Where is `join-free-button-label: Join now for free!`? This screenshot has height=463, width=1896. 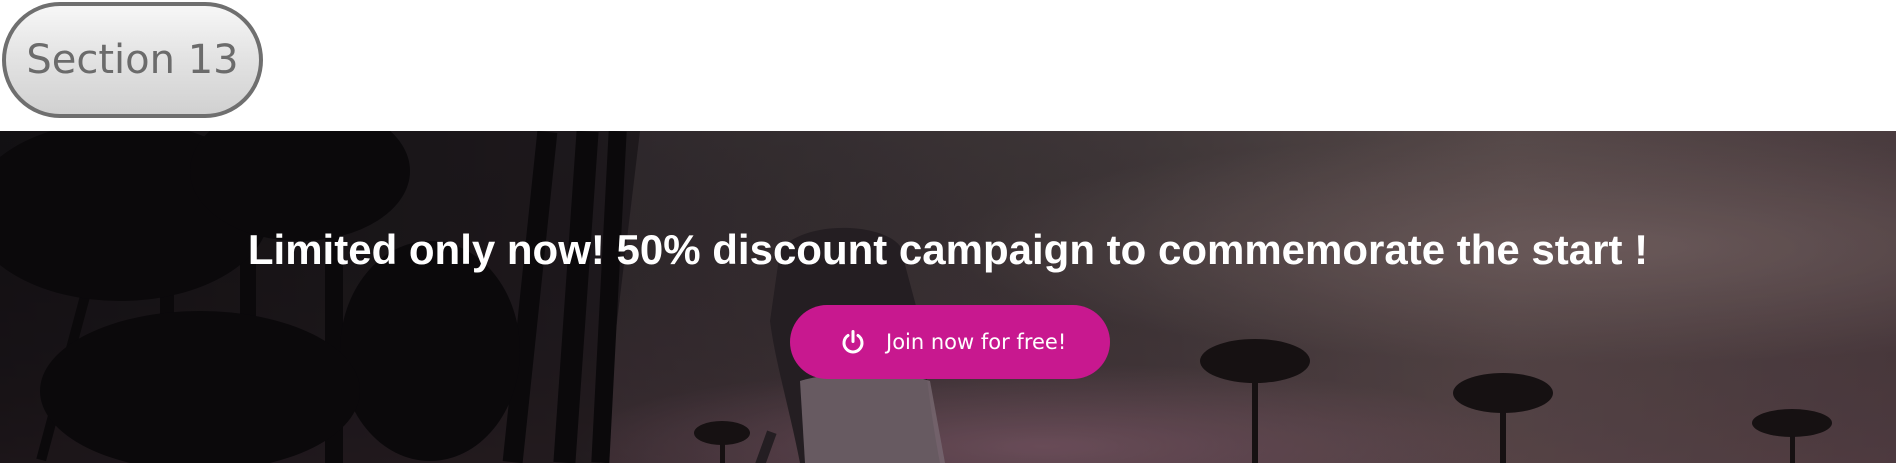 join-free-button-label: Join now for free! is located at coordinates (976, 342).